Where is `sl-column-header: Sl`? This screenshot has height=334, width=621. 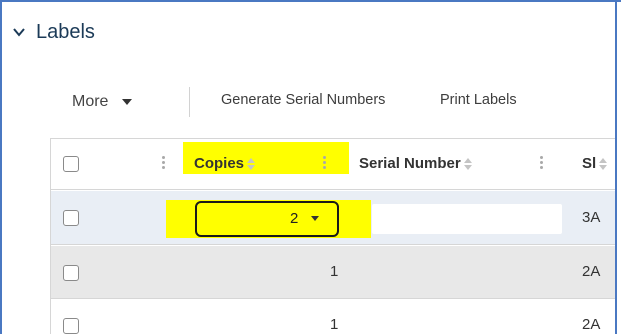 sl-column-header: Sl is located at coordinates (595, 163).